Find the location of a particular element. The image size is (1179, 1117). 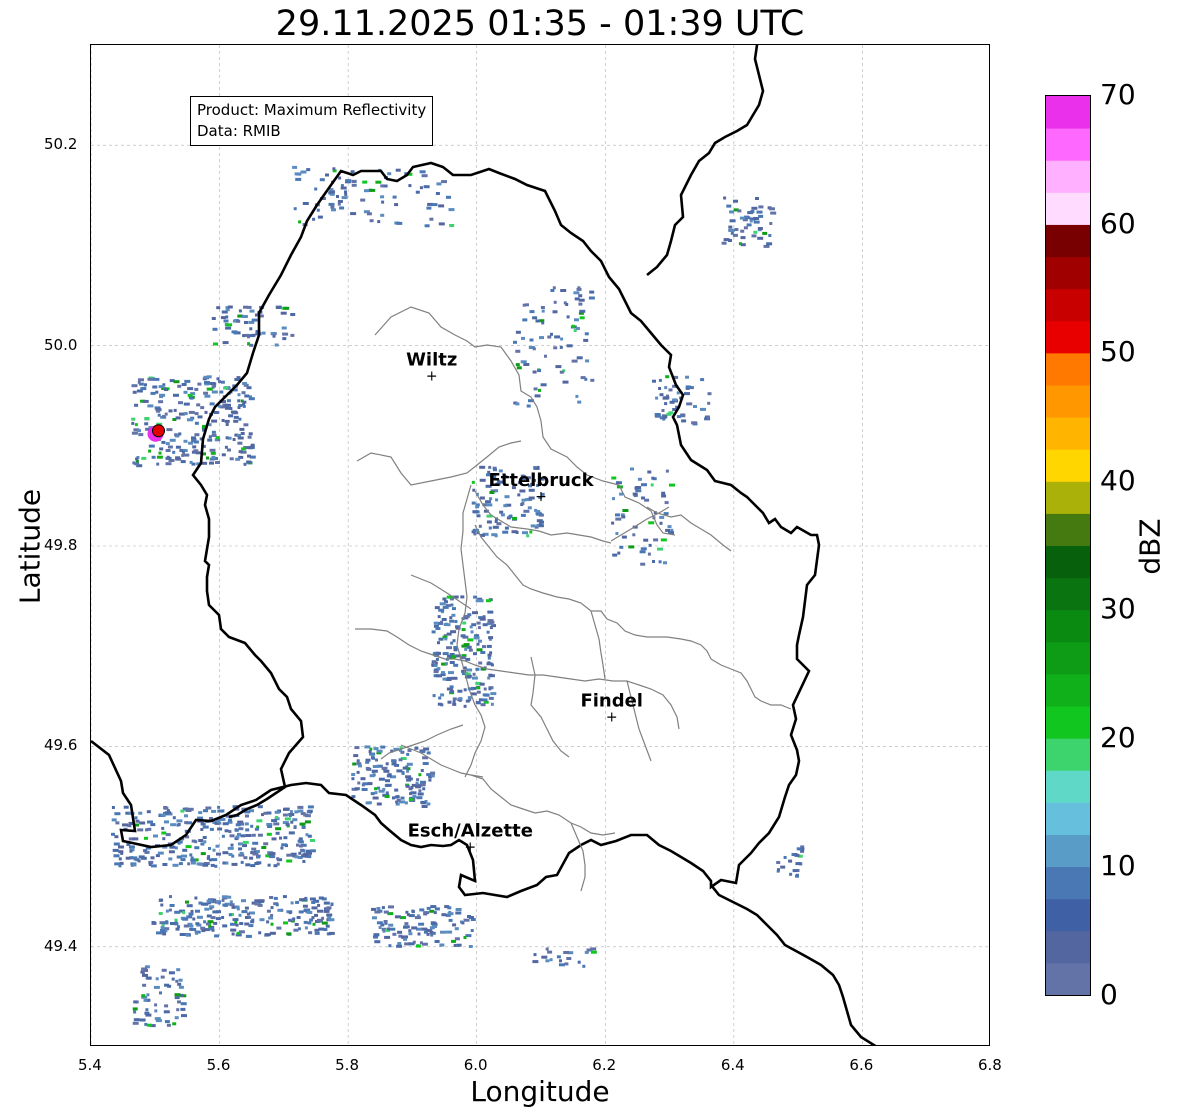

y-axis-label: Latitude is located at coordinates (30, 546).